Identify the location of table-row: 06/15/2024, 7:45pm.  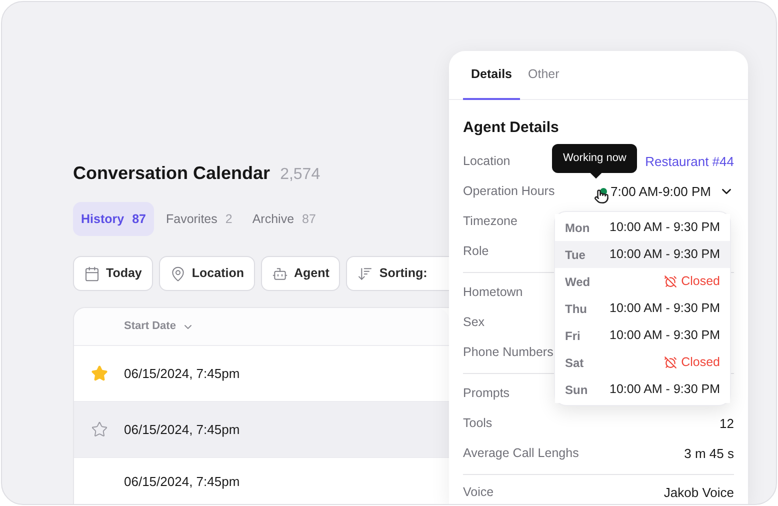
(261, 430).